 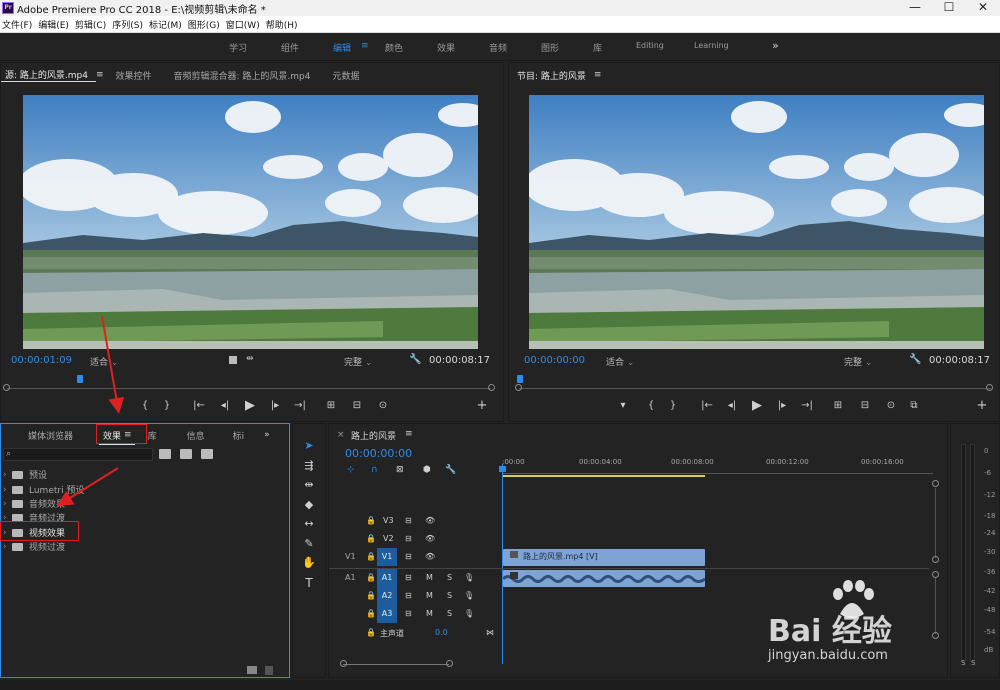 What do you see at coordinates (990, 591) in the screenshot?
I see `meter-label: -42` at bounding box center [990, 591].